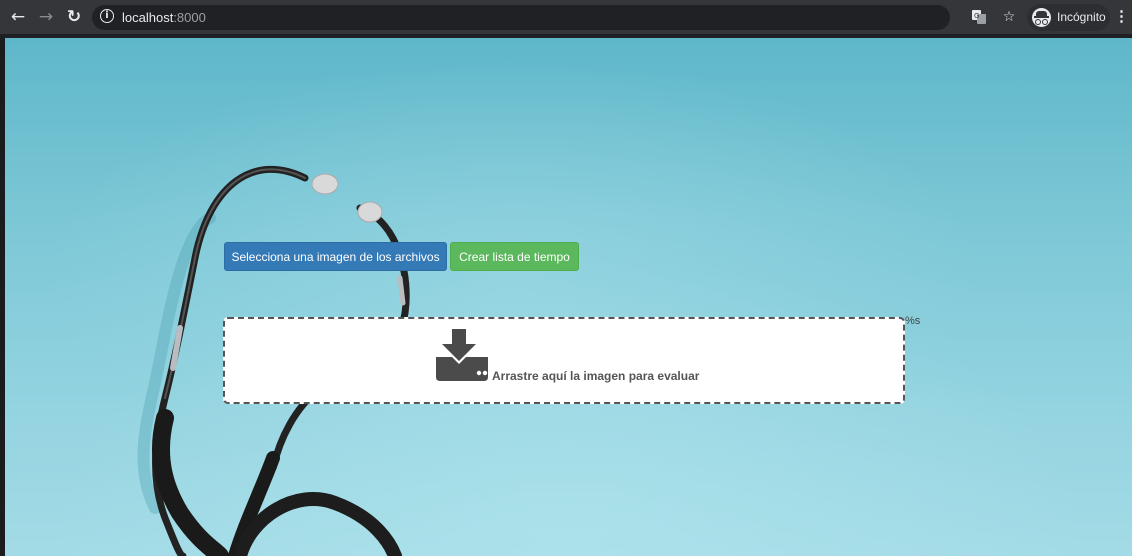  Describe the element at coordinates (74, 17) in the screenshot. I see `reload-icon: ↻` at that location.